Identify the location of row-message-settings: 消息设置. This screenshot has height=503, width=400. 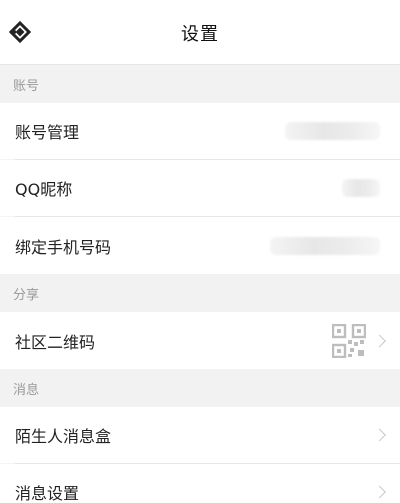
(200, 483).